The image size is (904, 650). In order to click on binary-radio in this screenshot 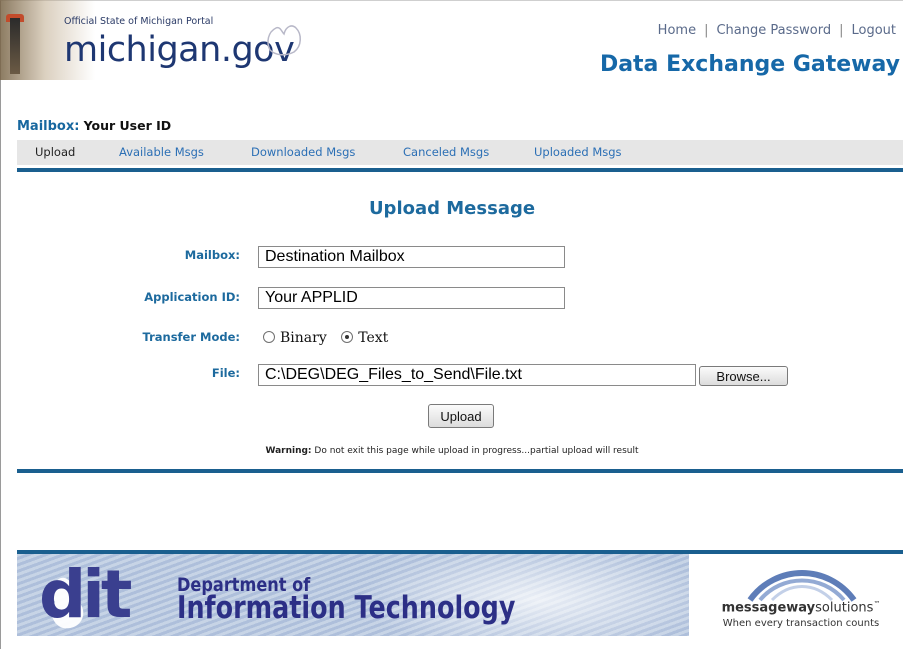, I will do `click(269, 337)`.